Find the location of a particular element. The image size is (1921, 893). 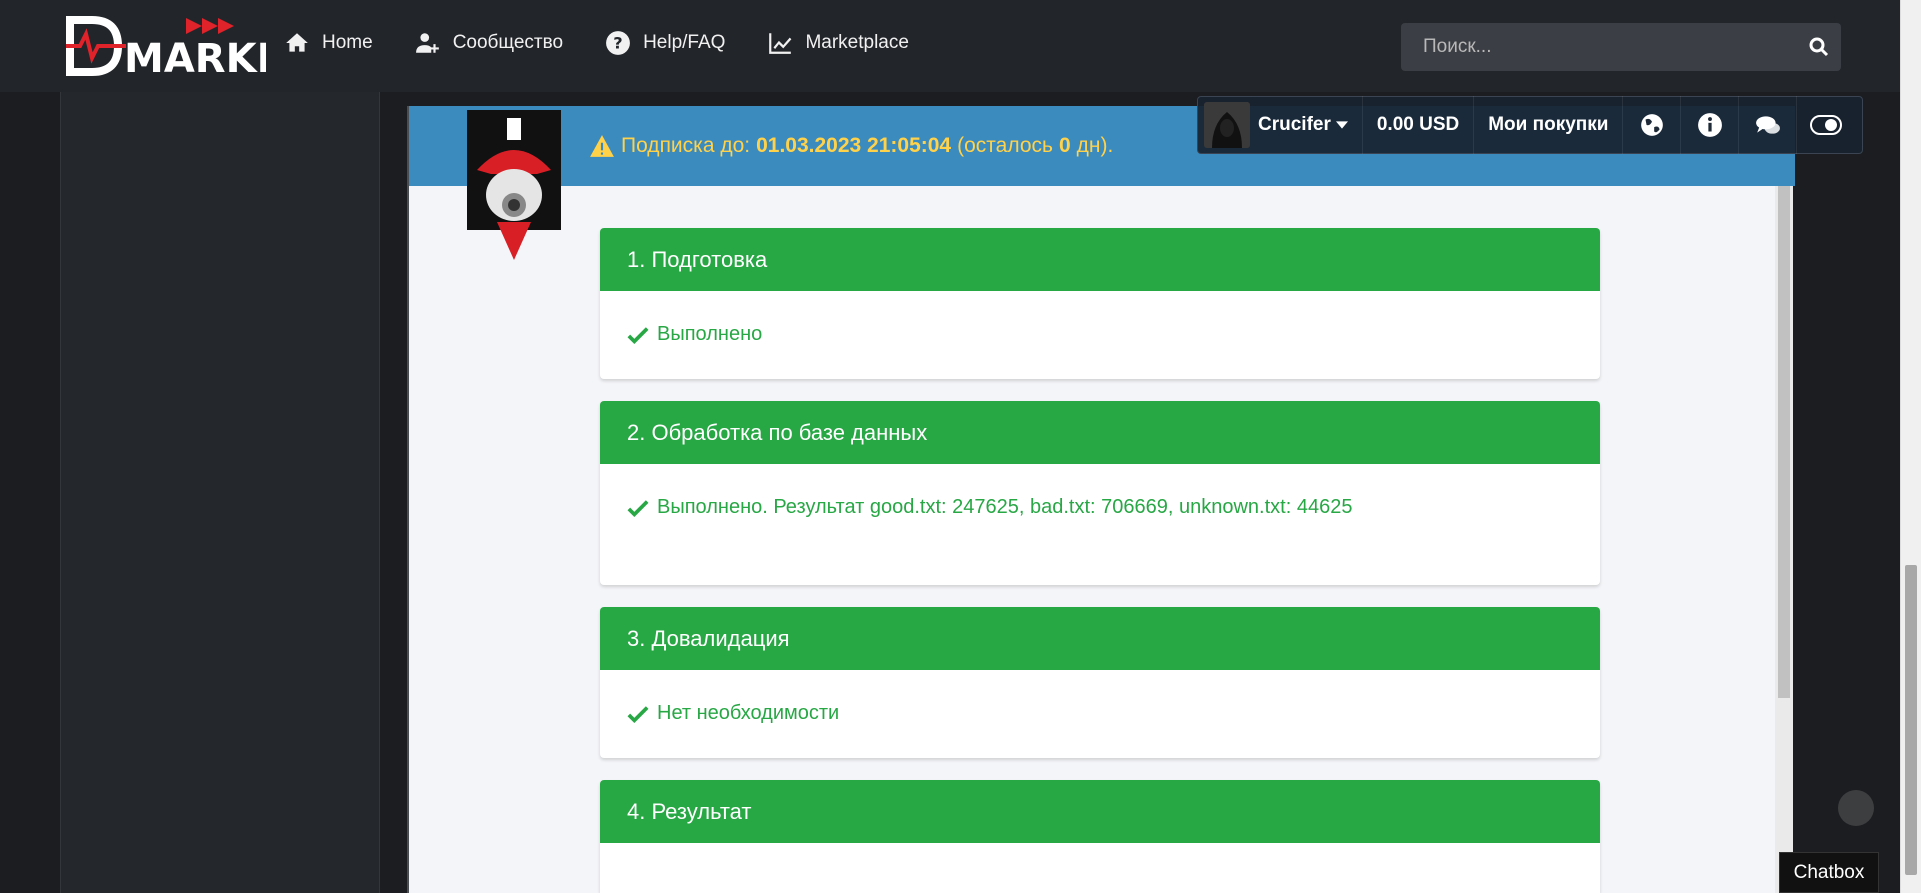

info-icon is located at coordinates (1710, 125).